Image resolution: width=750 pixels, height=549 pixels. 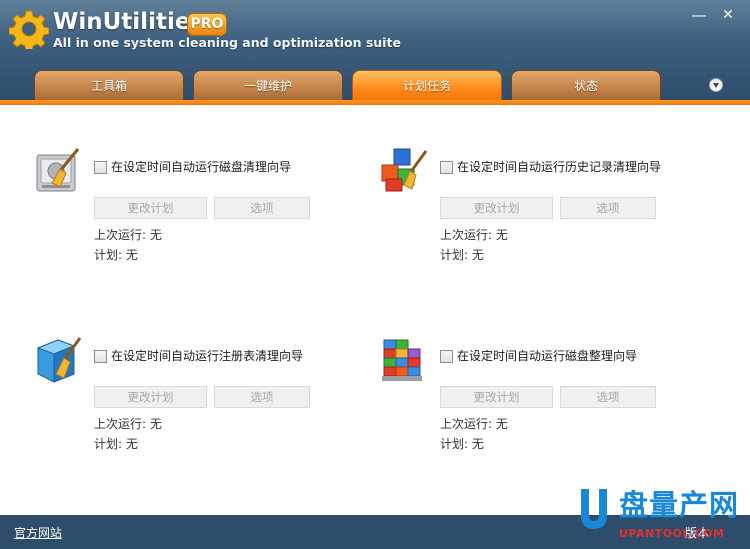 I want to click on close-button: ✕, so click(x=728, y=15).